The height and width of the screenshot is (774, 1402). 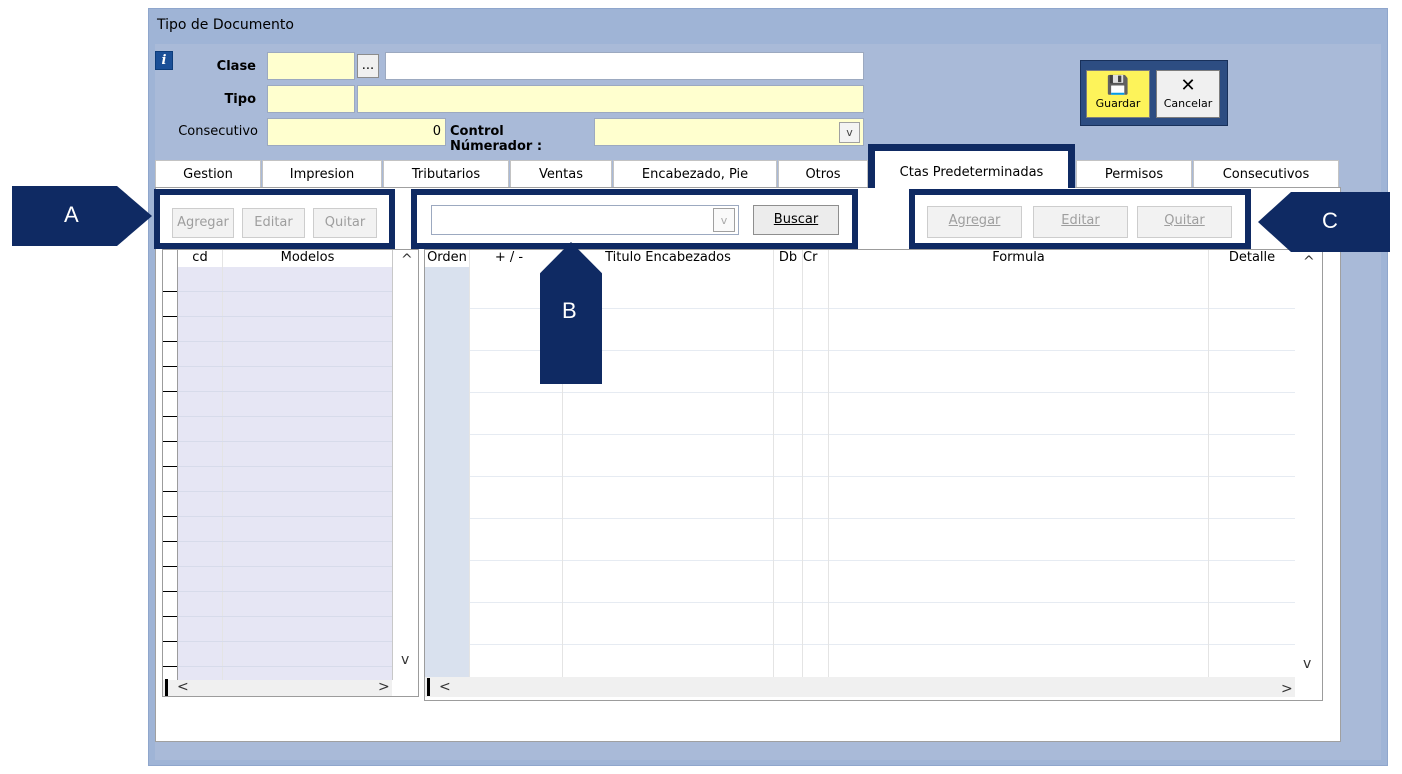 What do you see at coordinates (225, 25) in the screenshot?
I see `window-title: Tipo de Documento` at bounding box center [225, 25].